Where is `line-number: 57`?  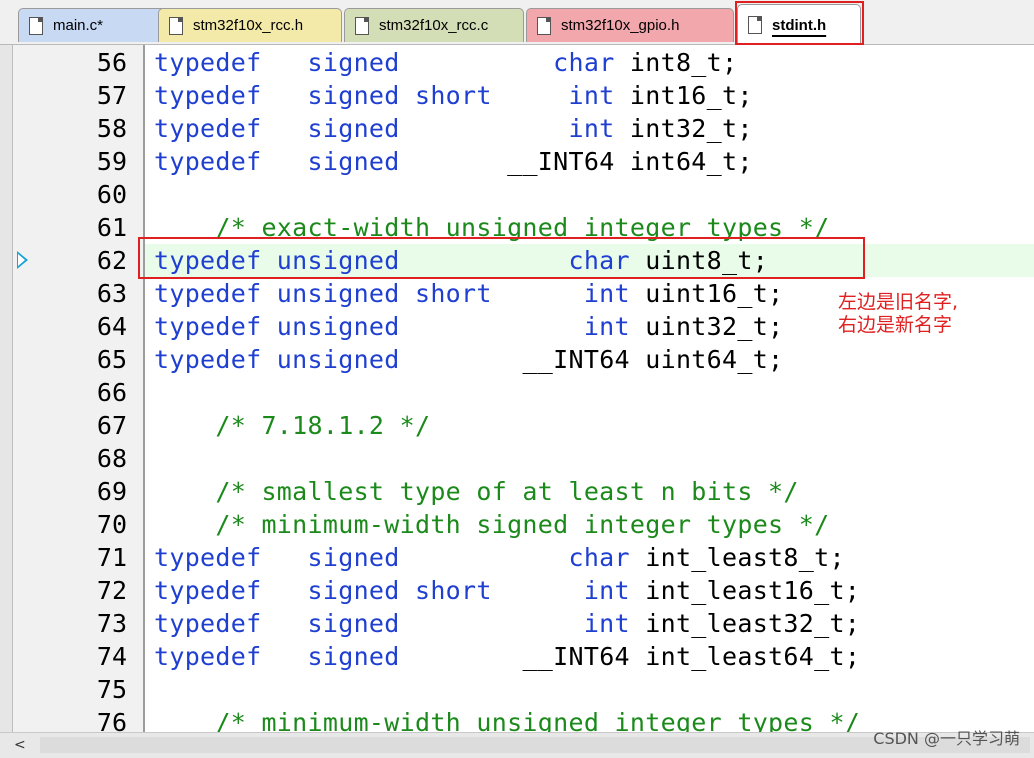 line-number: 57 is located at coordinates (111, 95).